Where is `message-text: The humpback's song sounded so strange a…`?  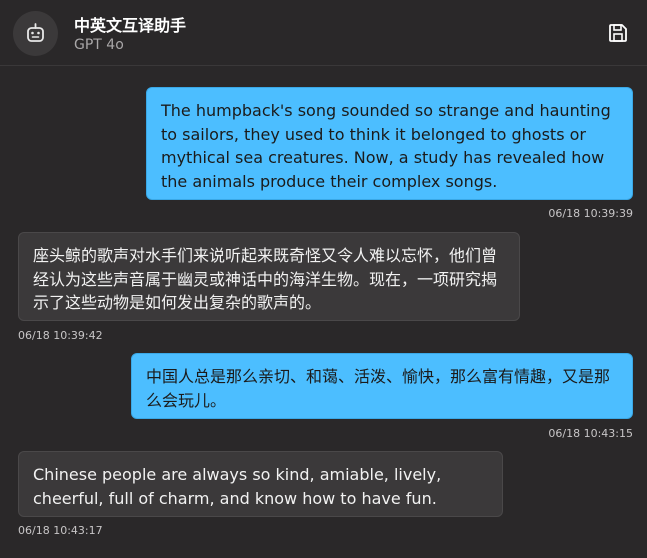 message-text: The humpback's song sounded so strange a… is located at coordinates (386, 146).